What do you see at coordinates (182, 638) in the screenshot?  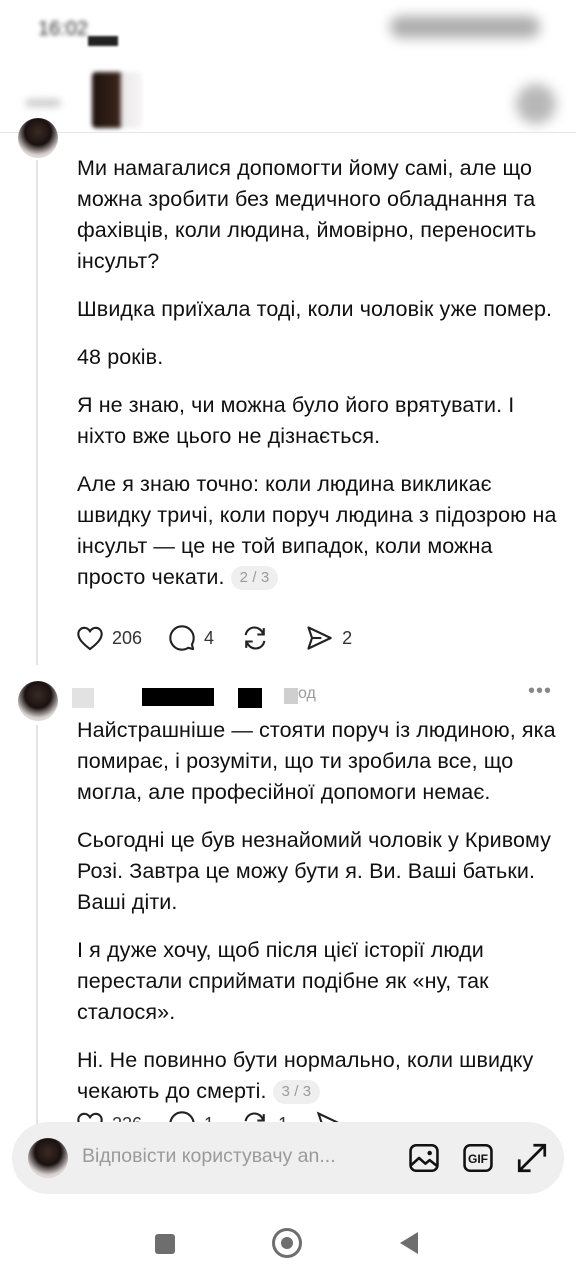 I see `comment-icon` at bounding box center [182, 638].